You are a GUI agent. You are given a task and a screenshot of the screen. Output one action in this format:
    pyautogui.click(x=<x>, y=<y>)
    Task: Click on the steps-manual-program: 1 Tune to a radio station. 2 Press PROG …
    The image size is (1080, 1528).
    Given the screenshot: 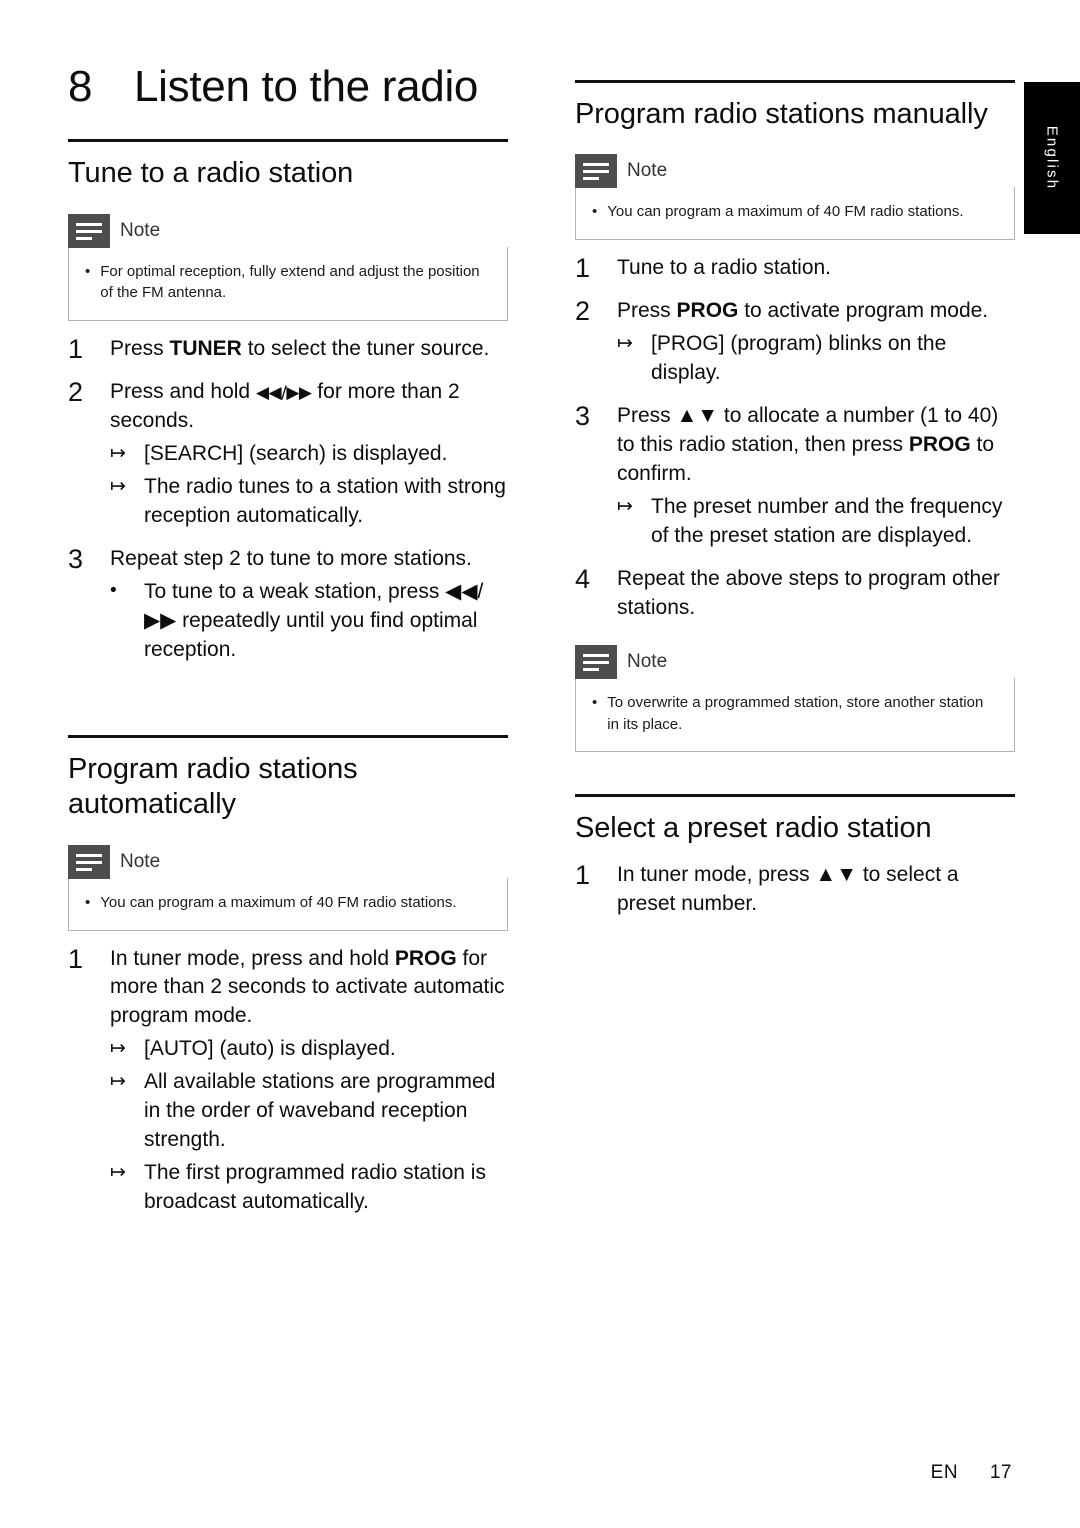 What is the action you would take?
    pyautogui.click(x=795, y=438)
    